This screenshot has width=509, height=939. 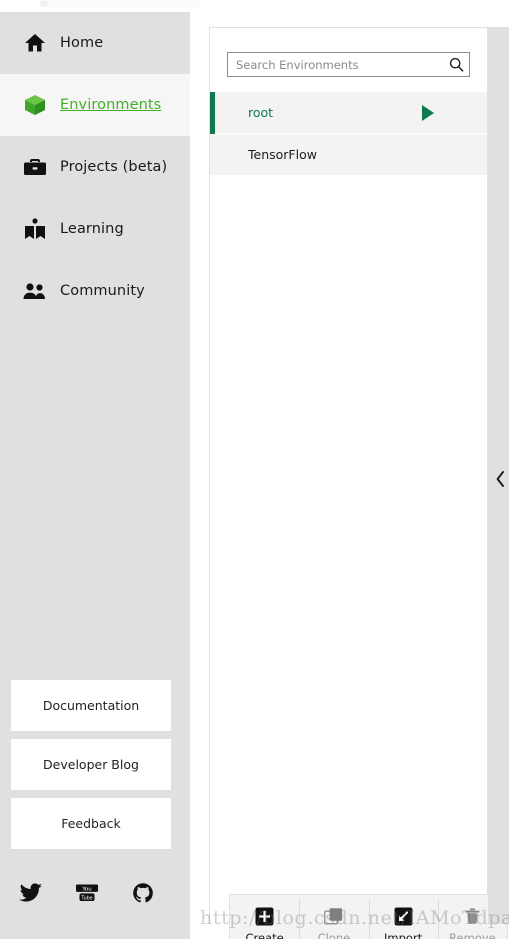 I want to click on home-icon, so click(x=35, y=43).